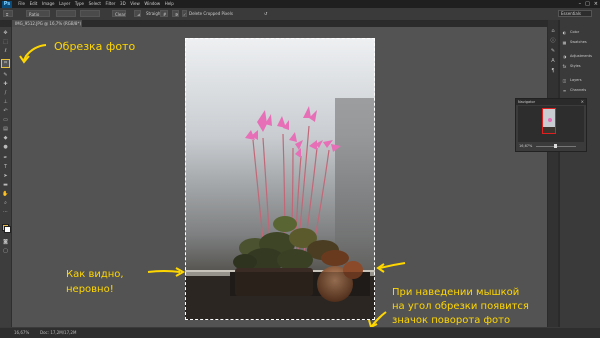  Describe the element at coordinates (21, 332) in the screenshot. I see `status-zoom: 16,67%` at that location.